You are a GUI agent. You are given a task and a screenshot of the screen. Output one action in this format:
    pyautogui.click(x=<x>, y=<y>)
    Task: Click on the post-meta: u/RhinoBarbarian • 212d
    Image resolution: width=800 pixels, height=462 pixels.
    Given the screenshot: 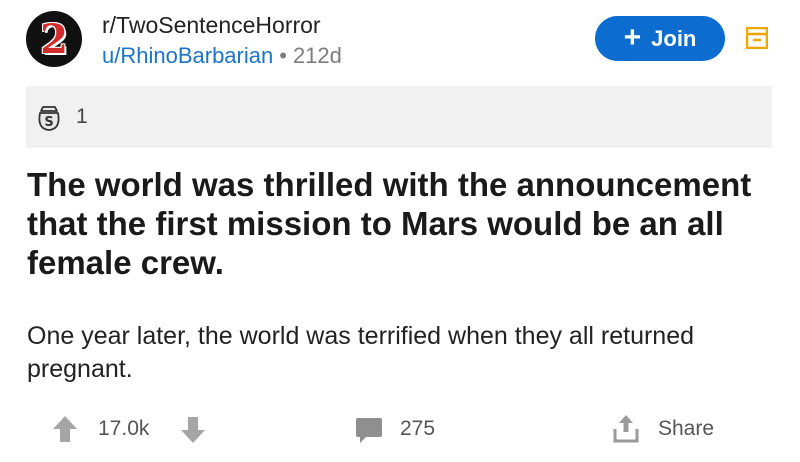 What is the action you would take?
    pyautogui.click(x=222, y=56)
    